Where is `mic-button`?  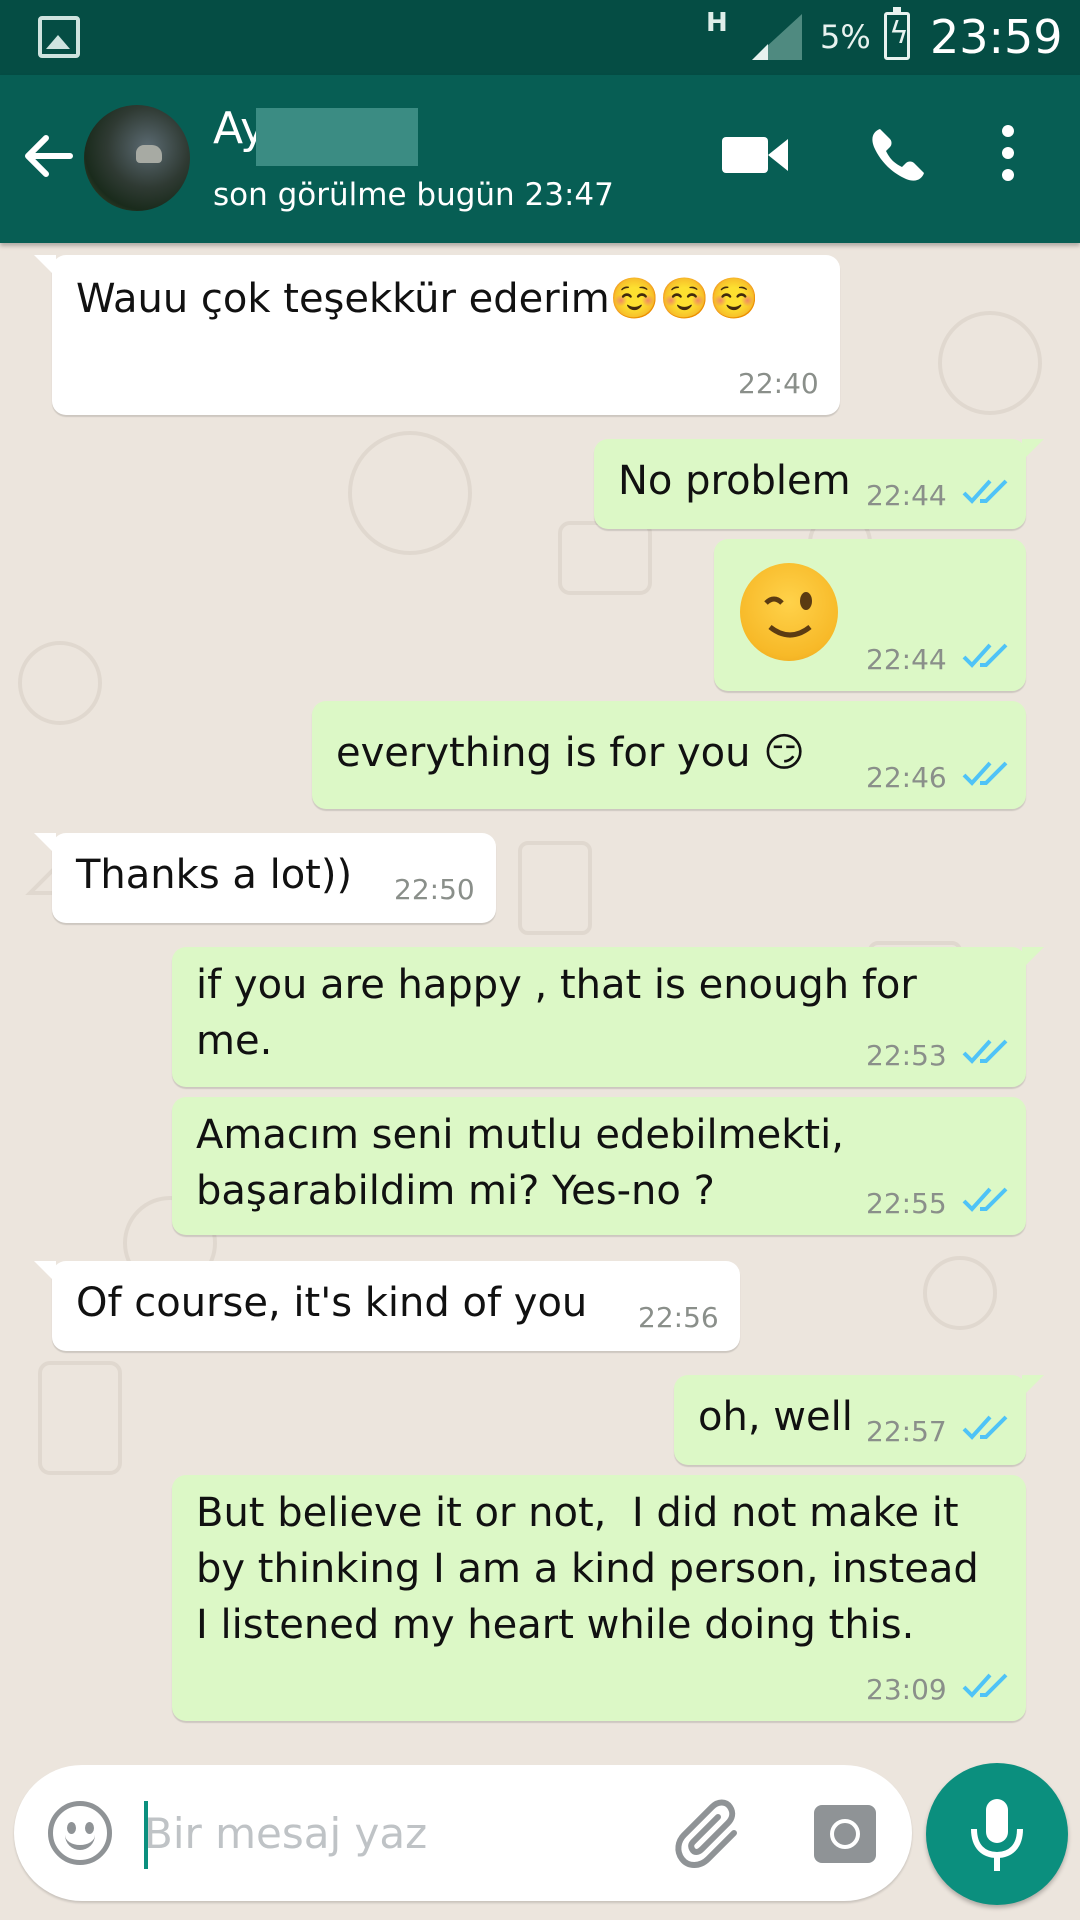
mic-button is located at coordinates (997, 1834).